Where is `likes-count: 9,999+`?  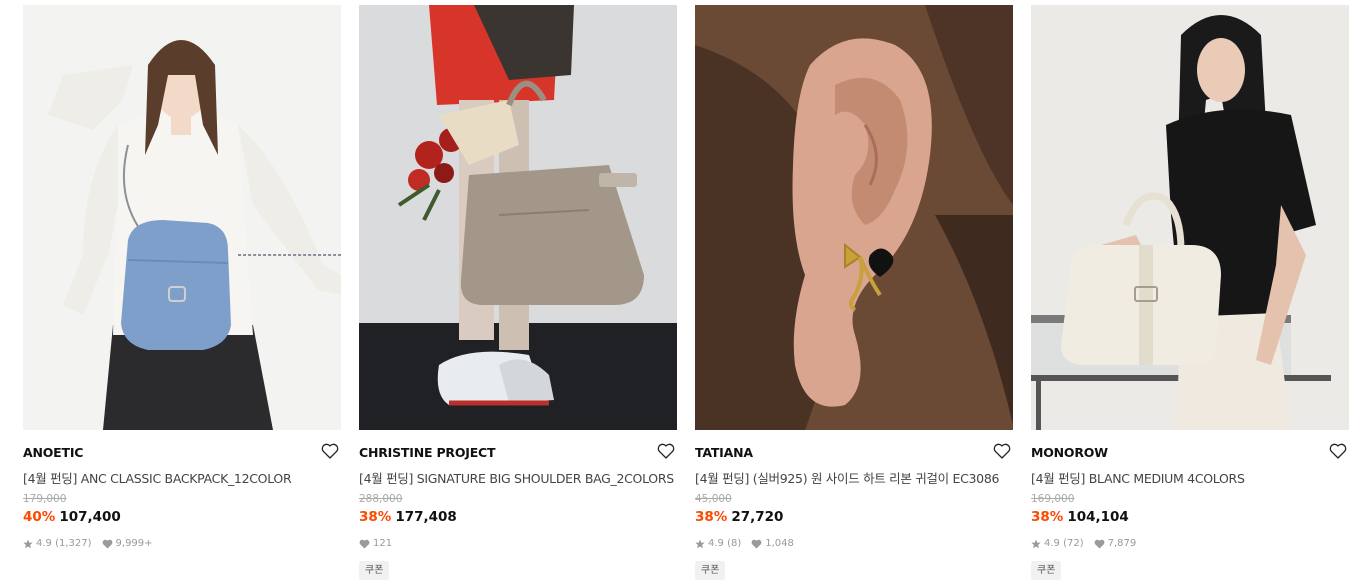 likes-count: 9,999+ is located at coordinates (134, 543).